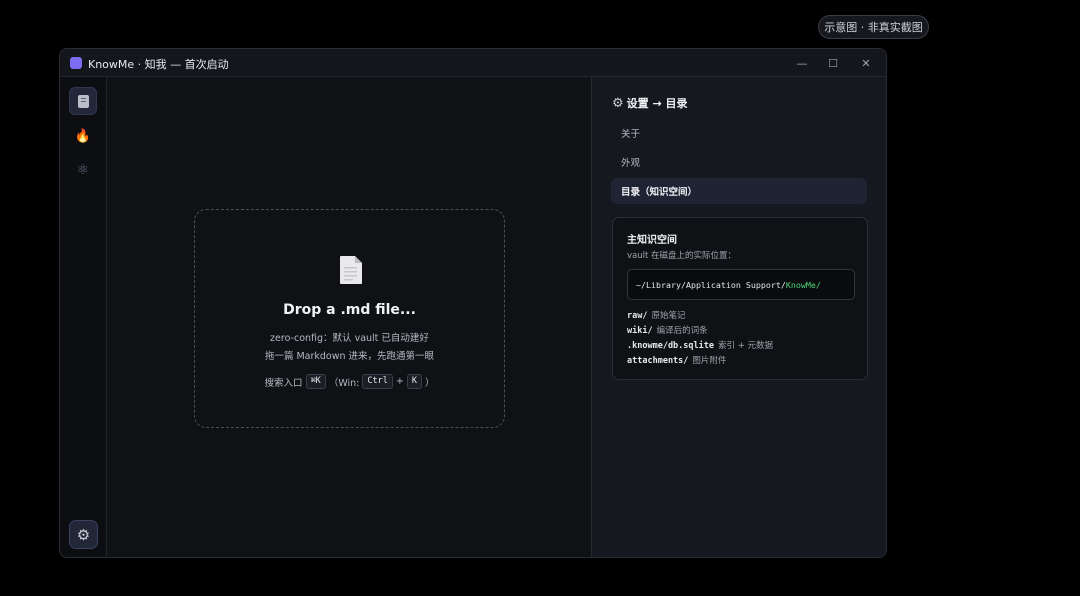 This screenshot has height=596, width=1080. What do you see at coordinates (158, 64) in the screenshot?
I see `window-title: KnowMe · 知我 — 首次启动` at bounding box center [158, 64].